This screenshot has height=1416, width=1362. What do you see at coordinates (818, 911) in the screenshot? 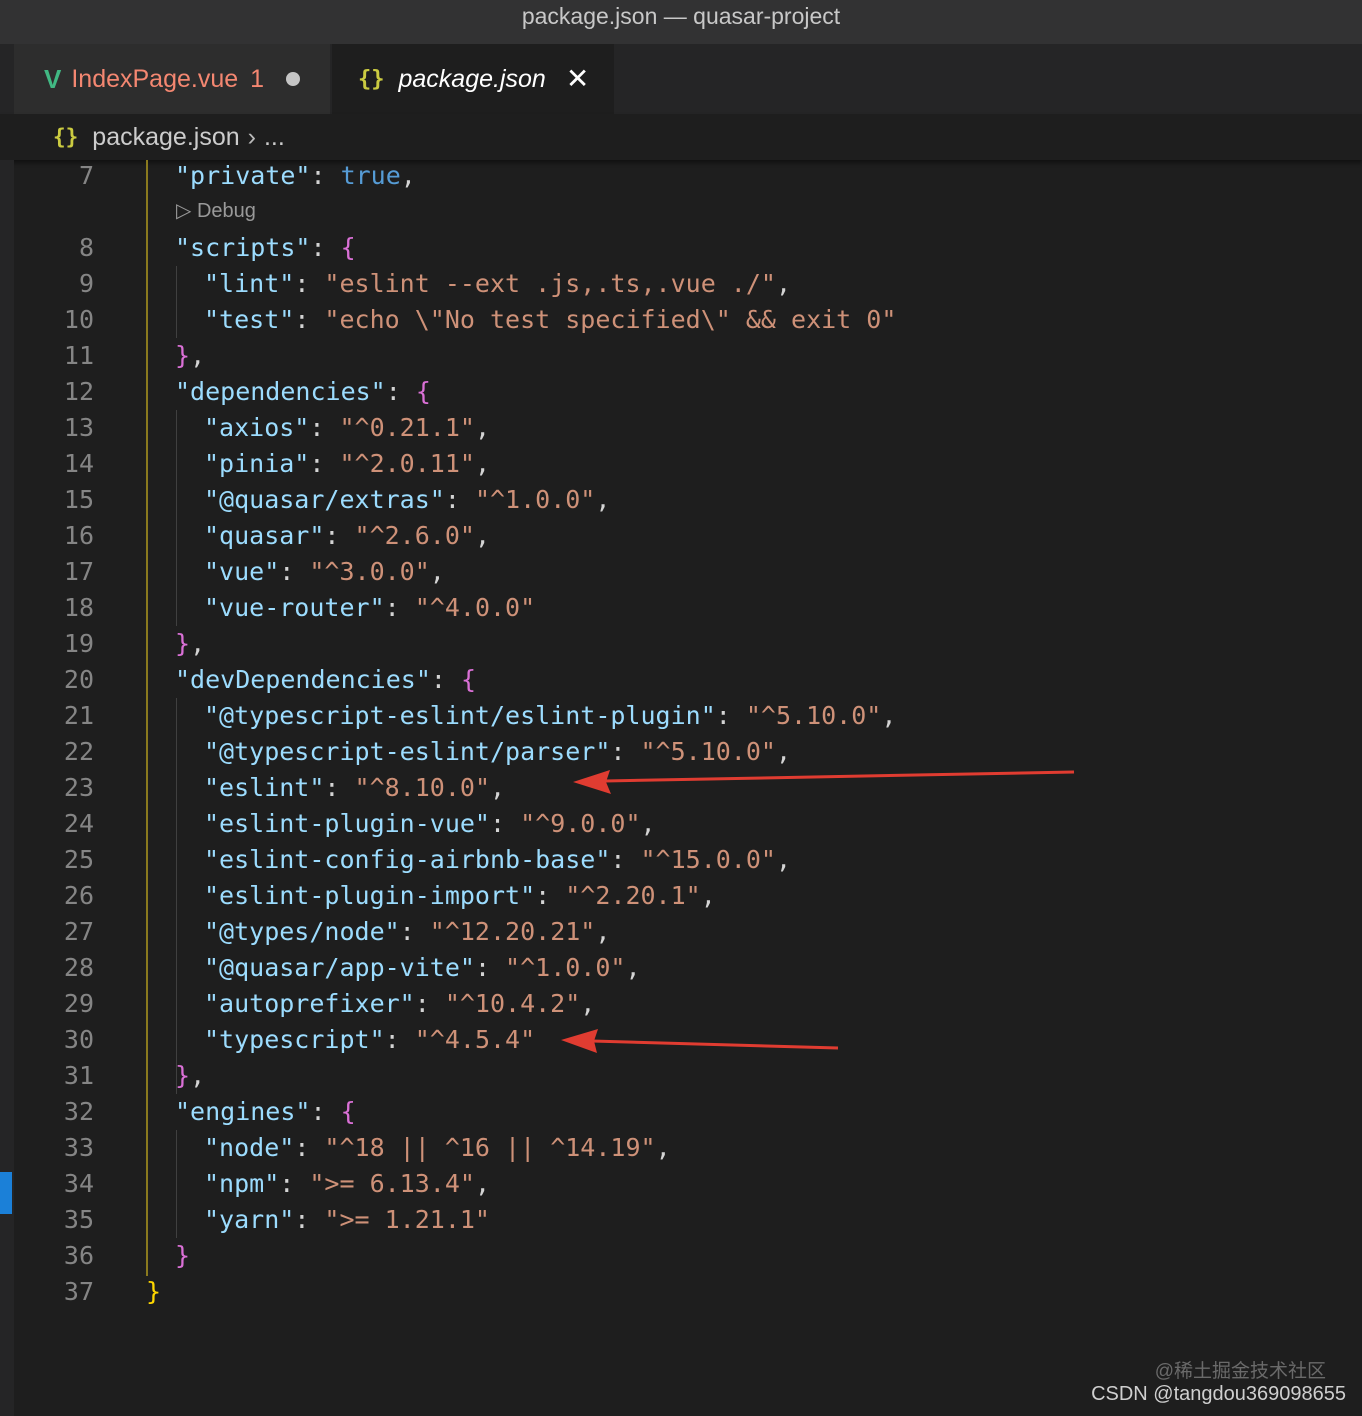
I see `annotation-arrows` at bounding box center [818, 911].